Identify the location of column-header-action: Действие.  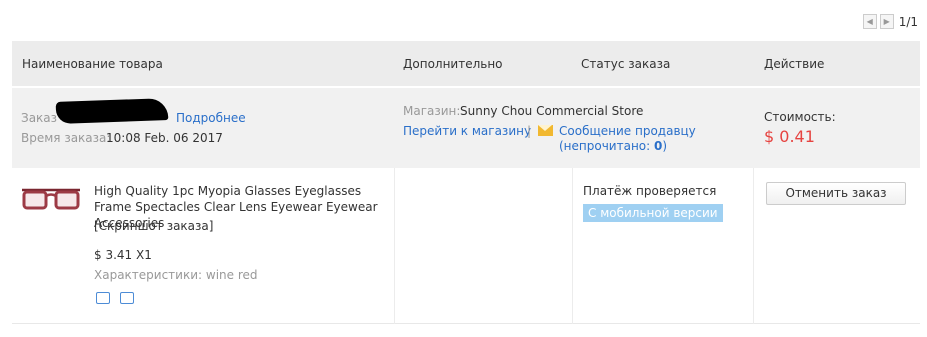
(794, 64).